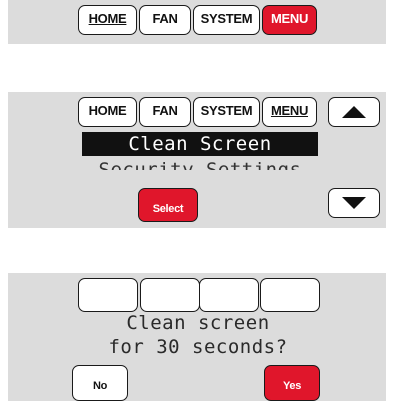  I want to click on menu-item-clean-screen: Clean Screen, so click(200, 144).